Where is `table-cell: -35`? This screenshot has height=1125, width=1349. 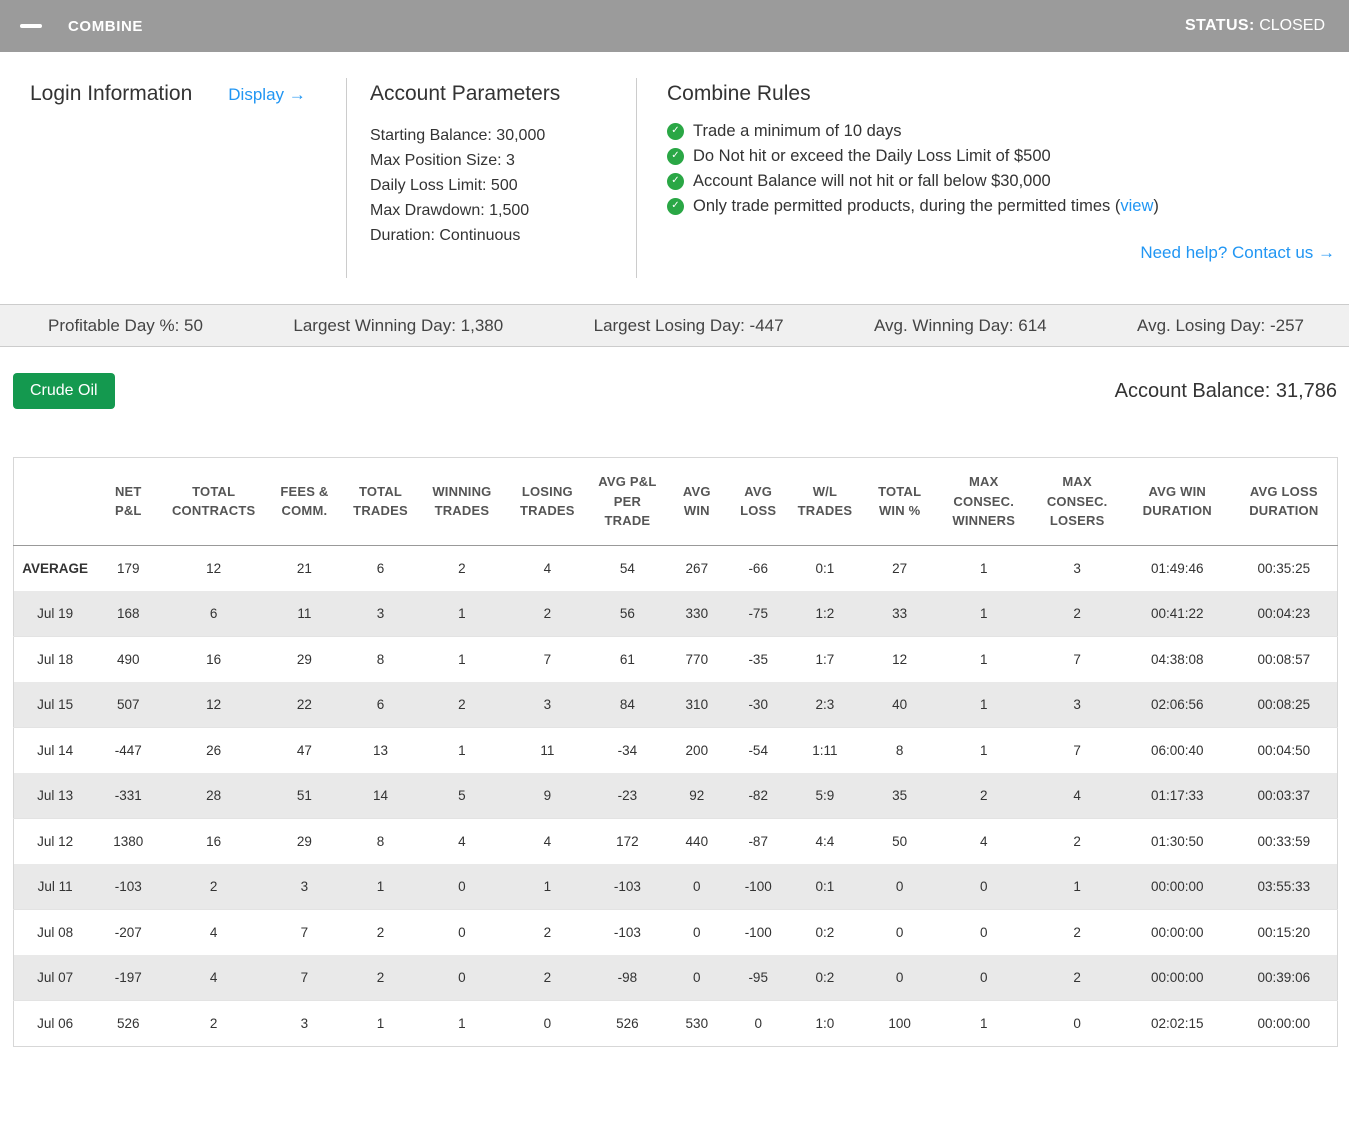 table-cell: -35 is located at coordinates (758, 659).